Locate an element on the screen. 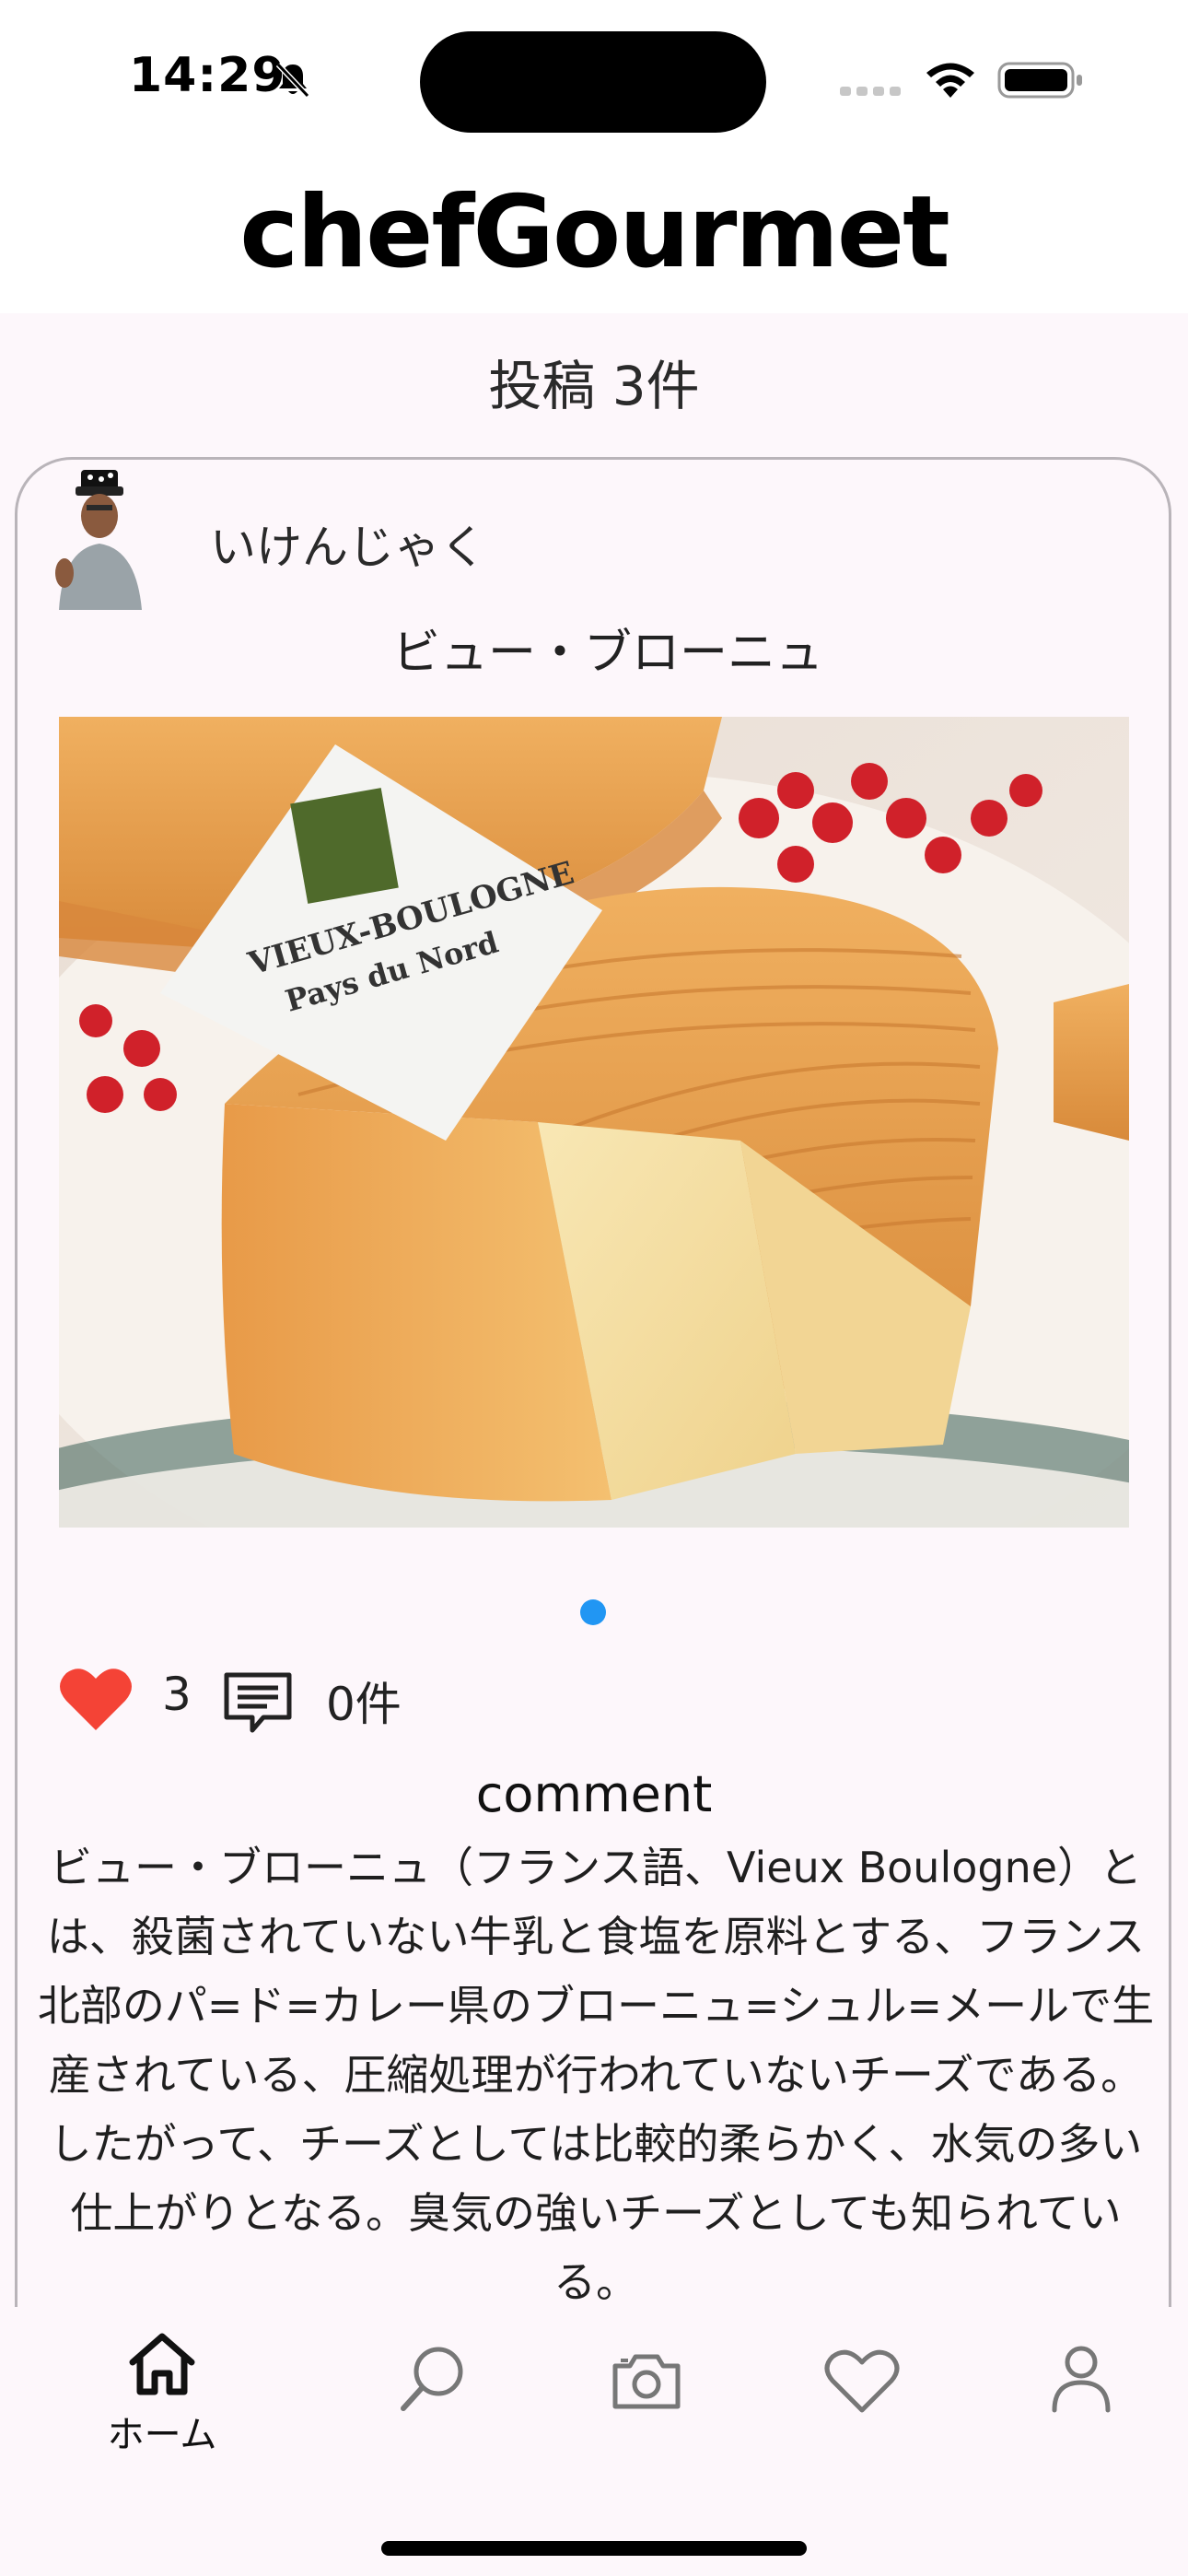  status-bar: 14:29 is located at coordinates (594, 83).